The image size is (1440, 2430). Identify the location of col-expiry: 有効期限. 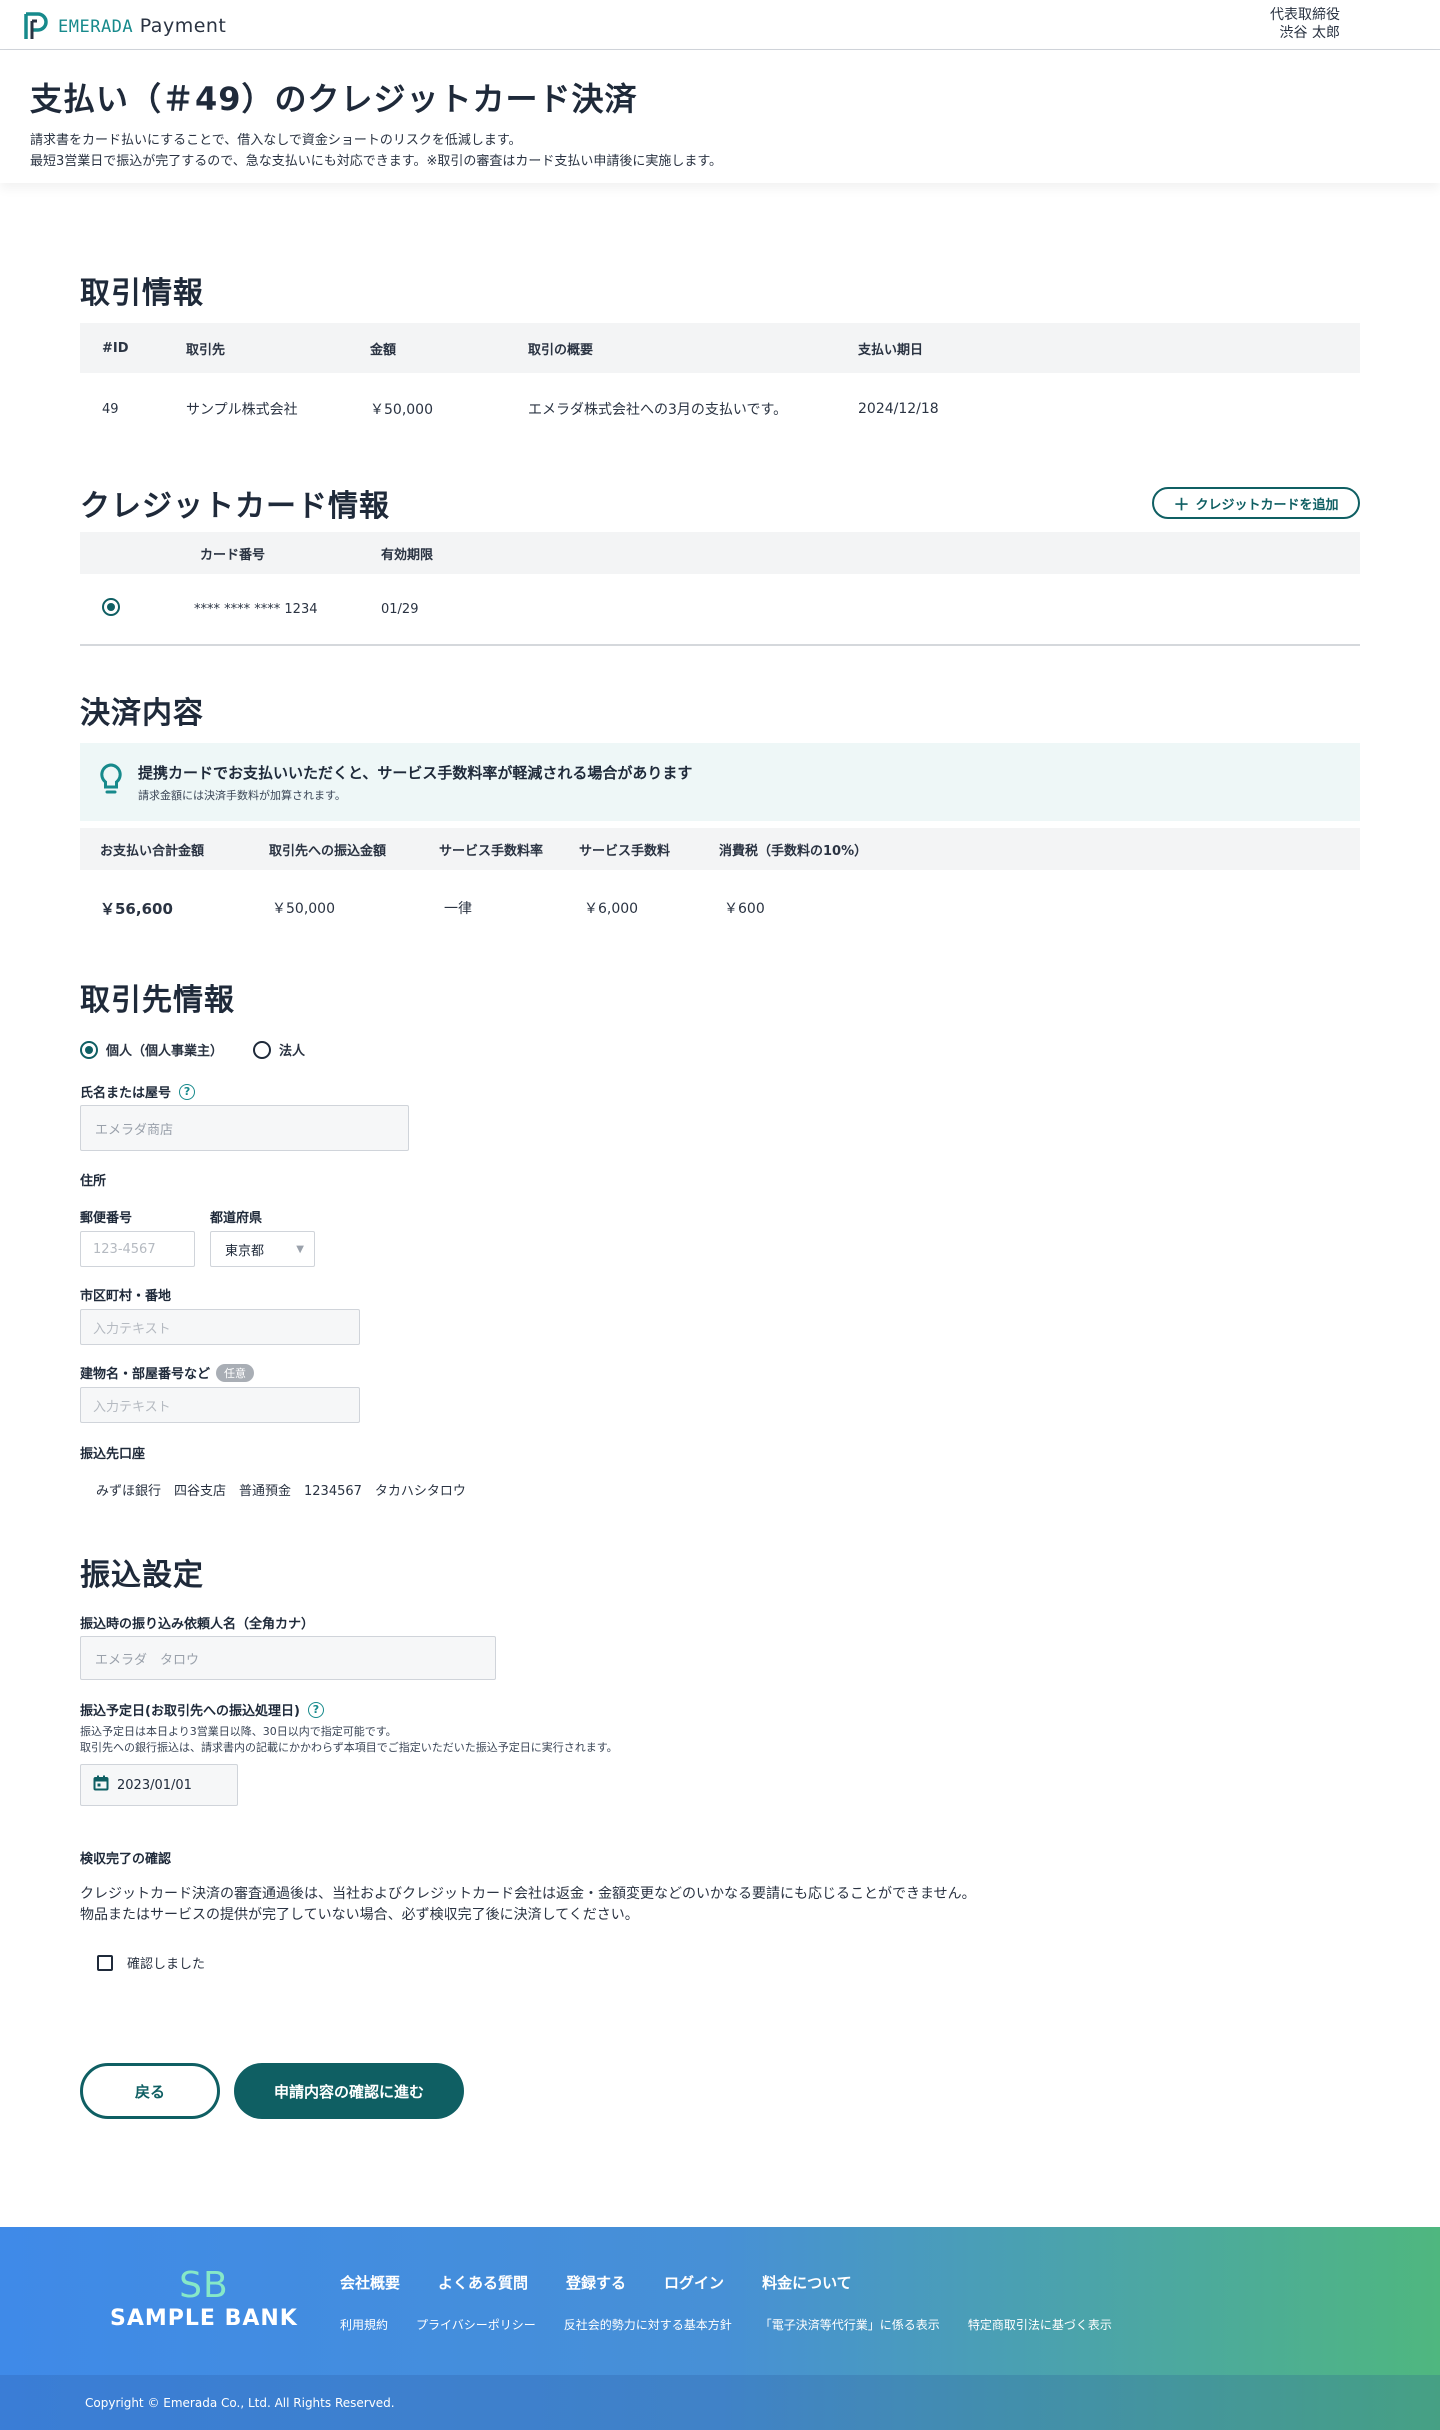
(407, 555).